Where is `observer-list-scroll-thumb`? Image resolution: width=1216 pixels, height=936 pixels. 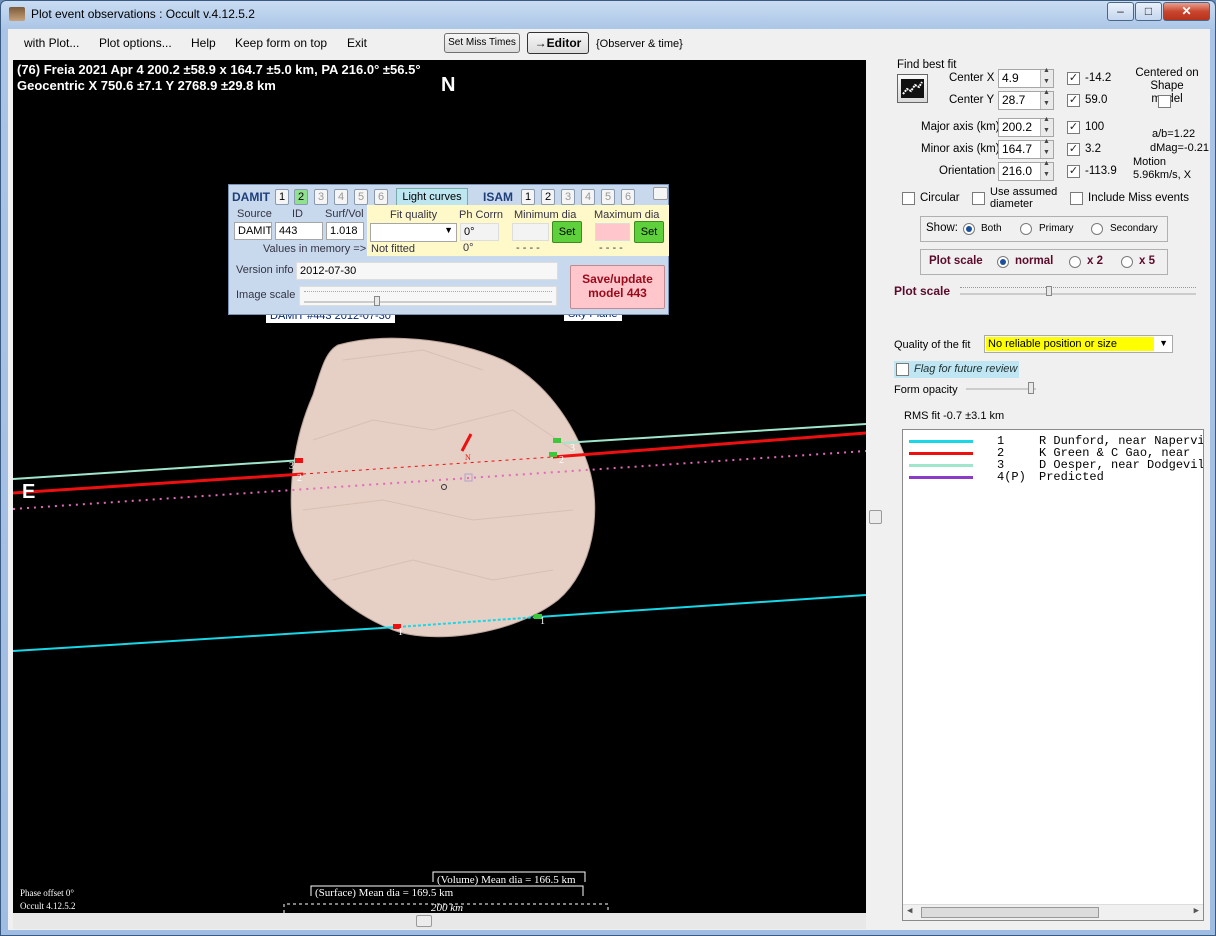 observer-list-scroll-thumb is located at coordinates (1010, 912).